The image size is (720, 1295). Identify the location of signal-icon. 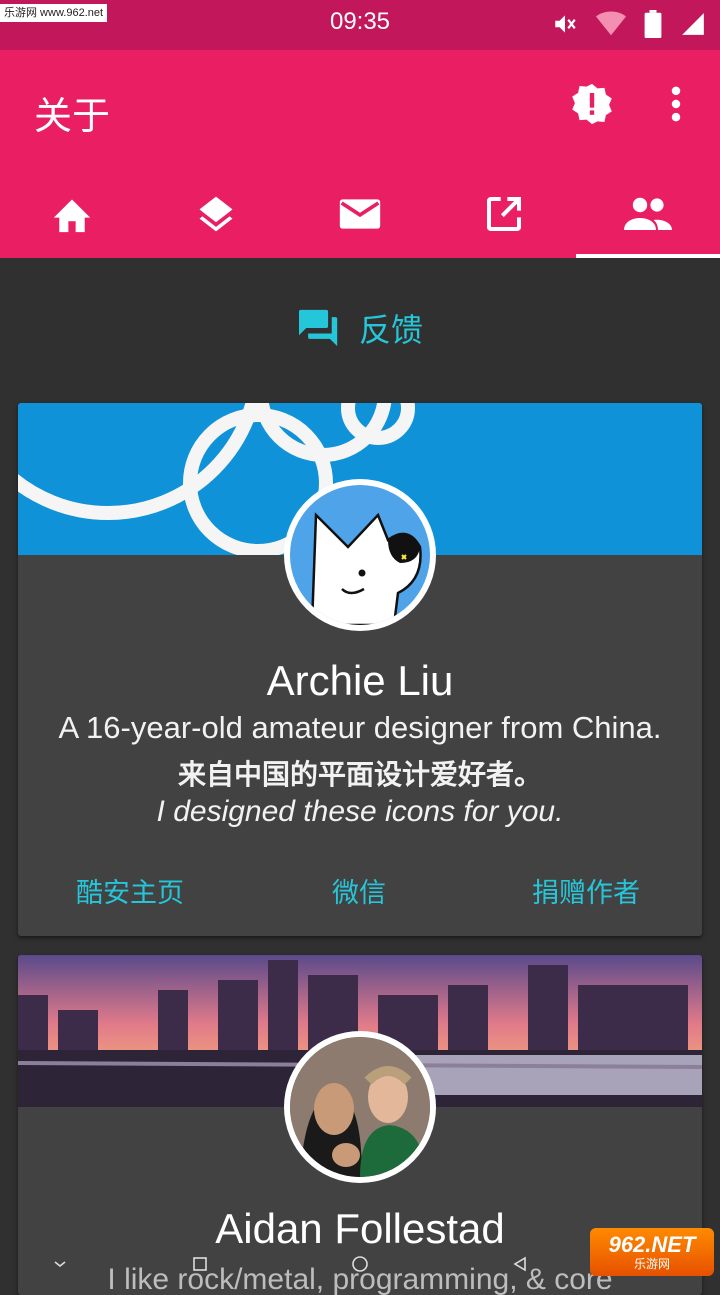
(693, 24).